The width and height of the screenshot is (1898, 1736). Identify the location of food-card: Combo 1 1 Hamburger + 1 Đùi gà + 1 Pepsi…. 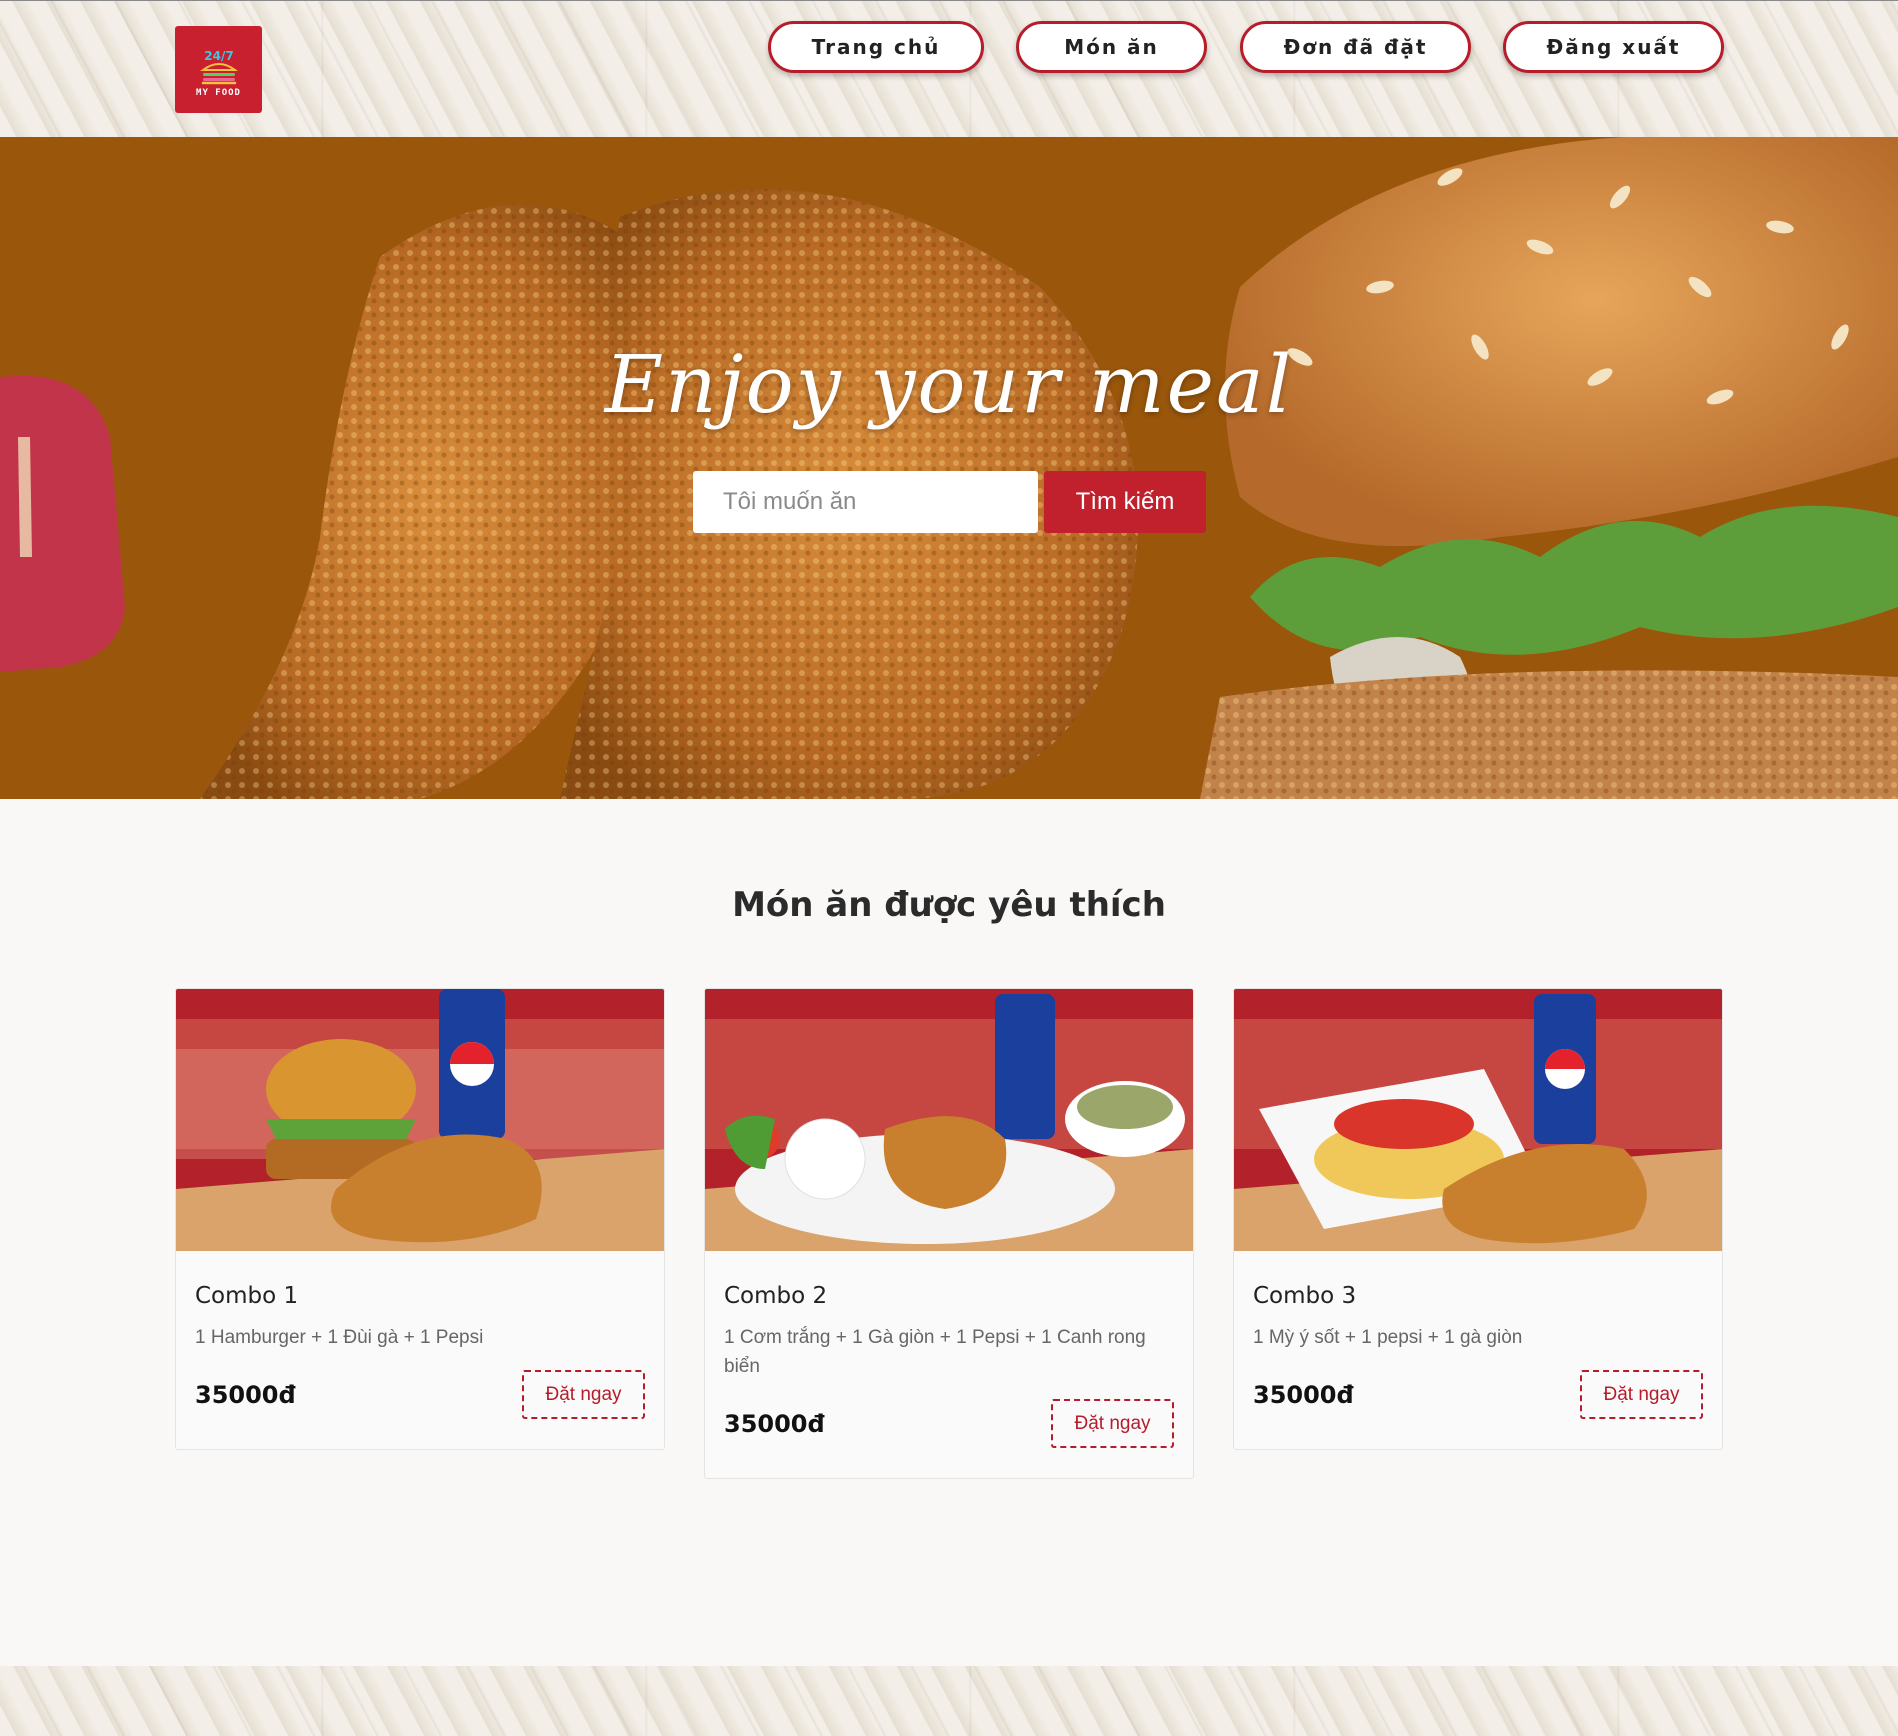
(420, 1219).